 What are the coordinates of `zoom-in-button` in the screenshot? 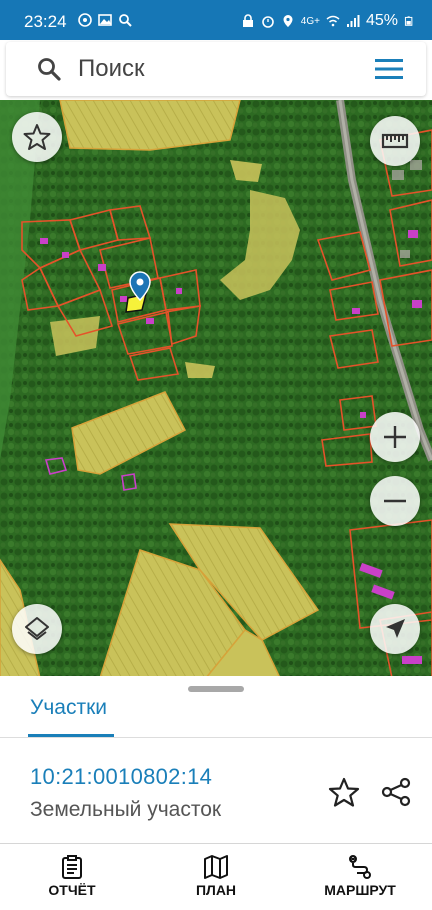 It's located at (395, 437).